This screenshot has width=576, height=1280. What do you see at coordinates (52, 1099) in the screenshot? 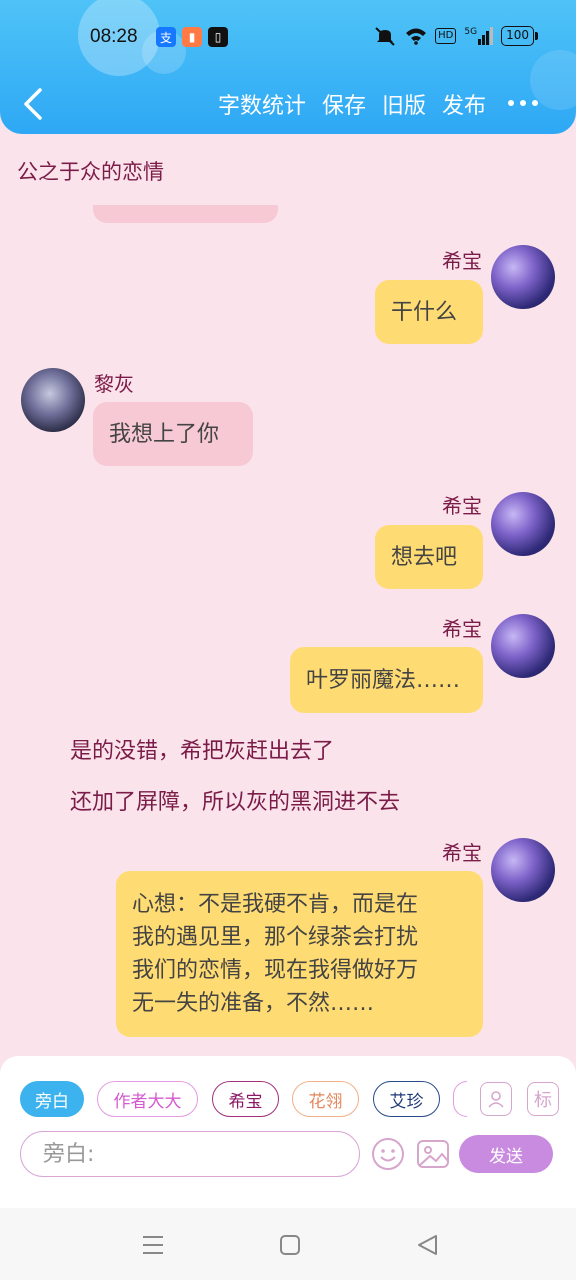
I see `role-chip-narration: 旁白` at bounding box center [52, 1099].